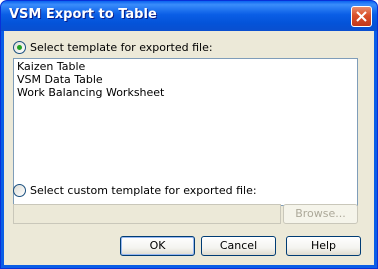  I want to click on help-button: Help, so click(323, 246).